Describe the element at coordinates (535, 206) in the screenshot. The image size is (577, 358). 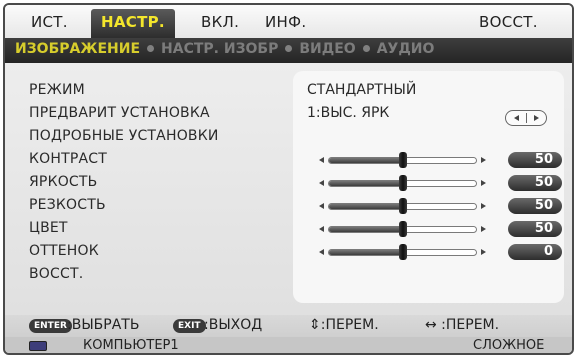
I see `sharpness-value-badge: 50` at that location.